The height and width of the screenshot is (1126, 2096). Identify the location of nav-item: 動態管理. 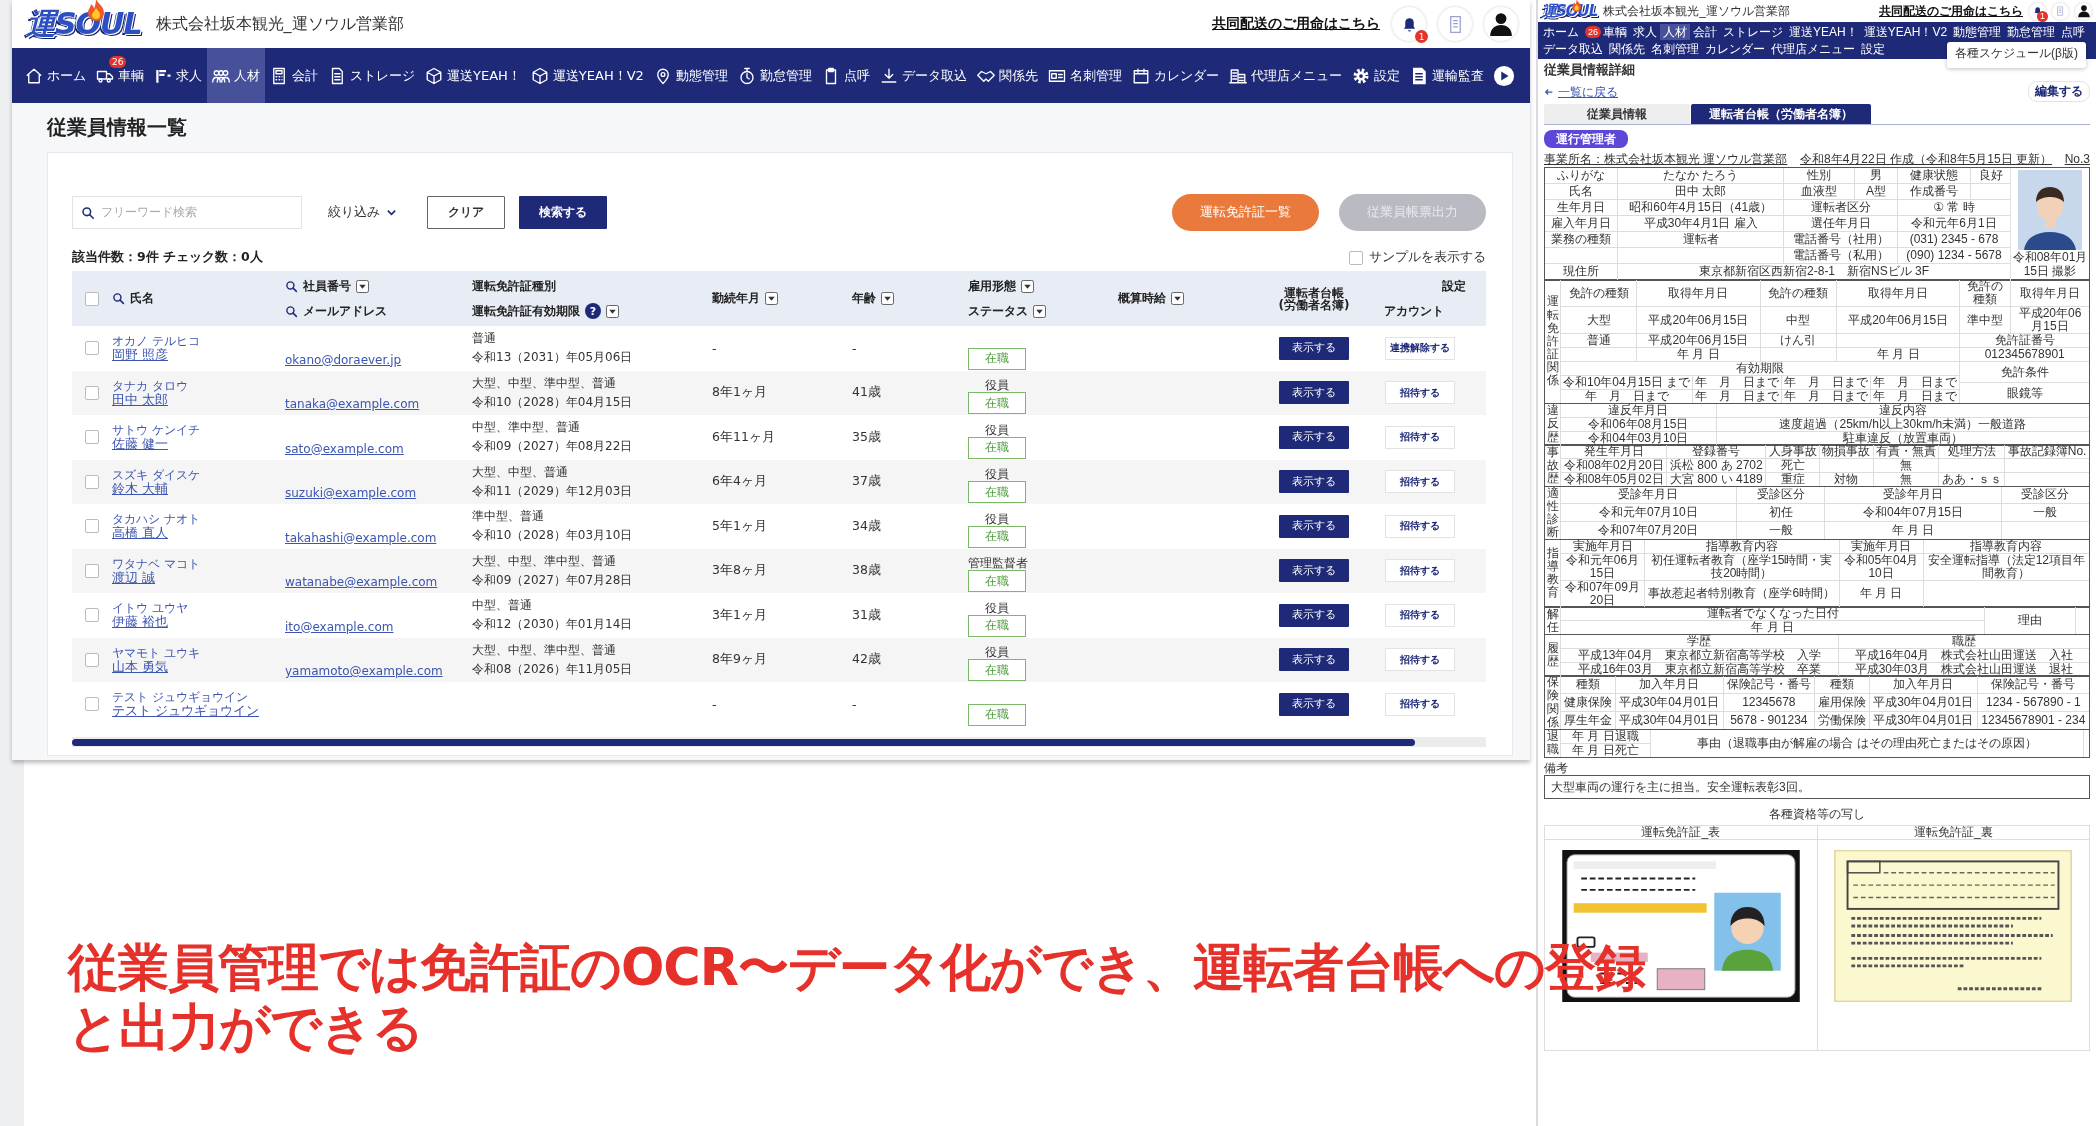
(1977, 32).